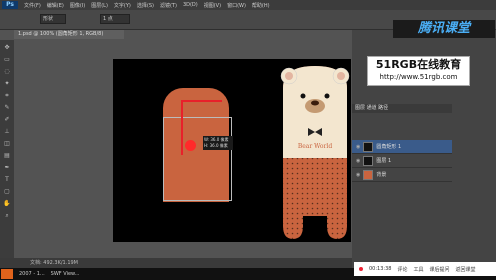 The image size is (496, 280). What do you see at coordinates (236, 5) in the screenshot?
I see `menu-window: 窗口(W)` at bounding box center [236, 5].